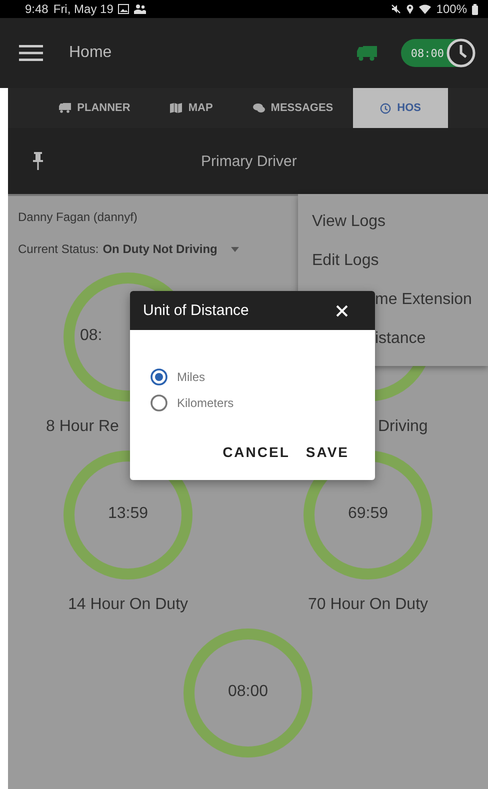 The width and height of the screenshot is (488, 789). Describe the element at coordinates (258, 108) in the screenshot. I see `chat-icon` at that location.